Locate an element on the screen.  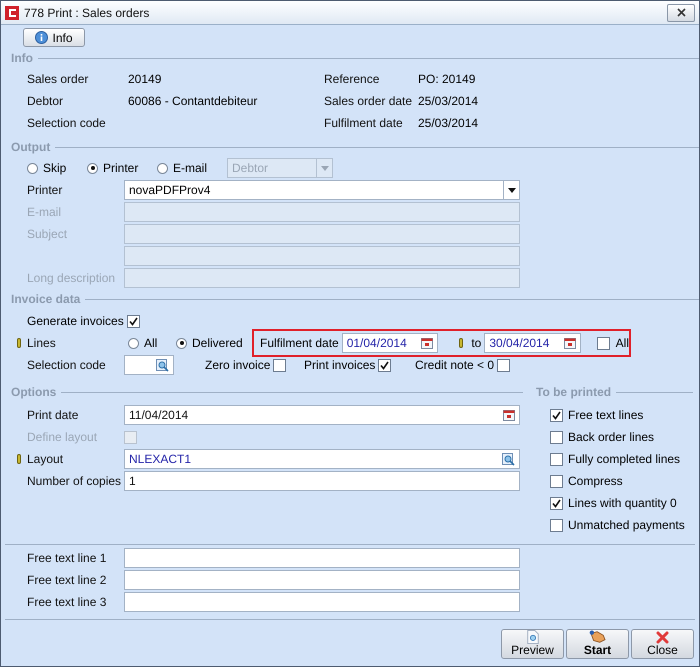
close-button: Close is located at coordinates (662, 644).